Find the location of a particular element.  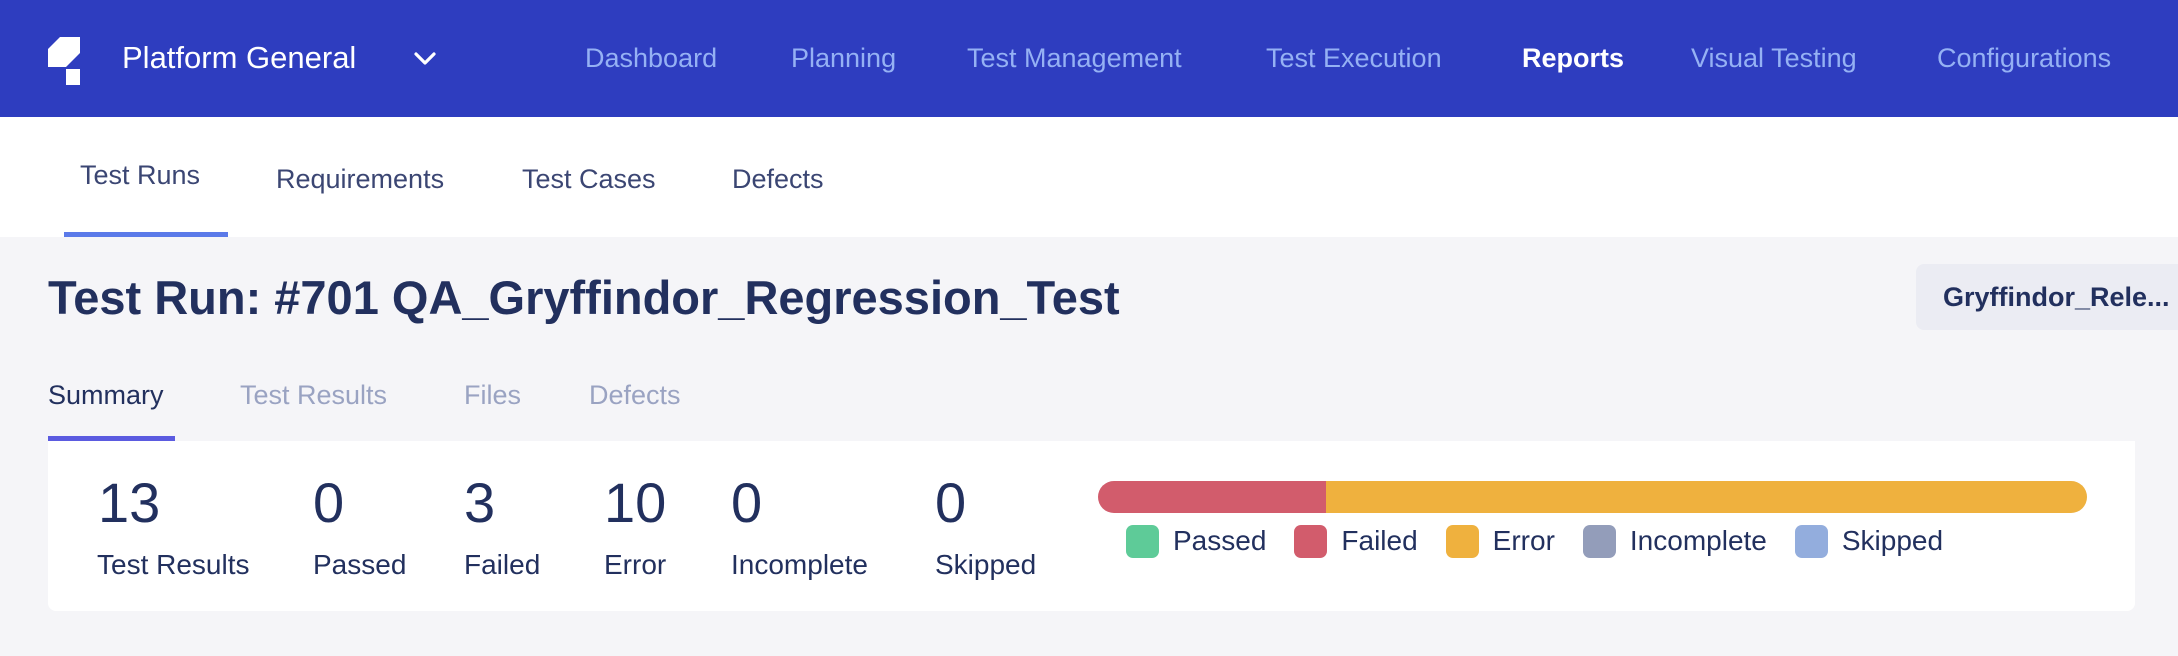

tab-summary: Summary is located at coordinates (106, 395).